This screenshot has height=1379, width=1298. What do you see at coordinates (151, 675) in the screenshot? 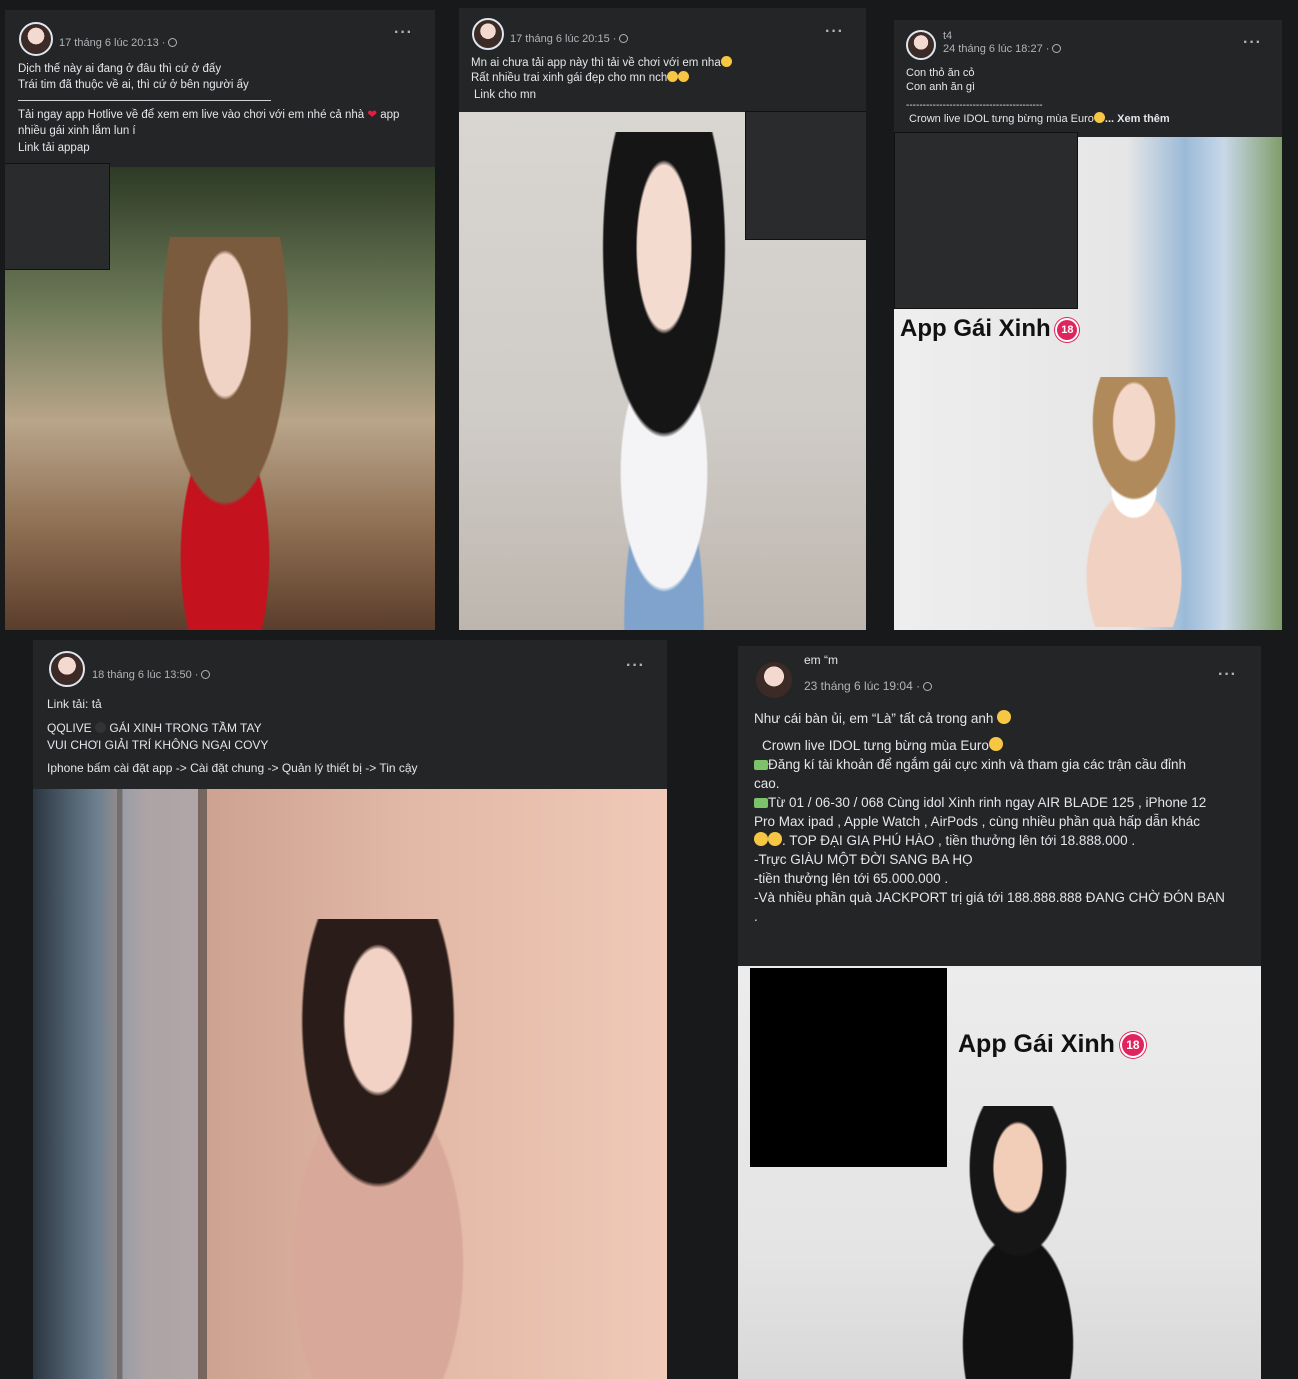
I see `post-timestamp: 18 tháng 6 lúc 13:50 ·` at bounding box center [151, 675].